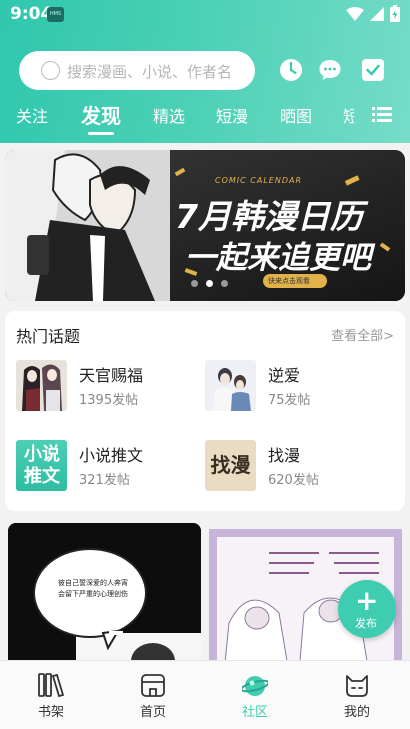 Image resolution: width=410 pixels, height=729 pixels. What do you see at coordinates (232, 115) in the screenshot?
I see `tab-short-comics: 短漫` at bounding box center [232, 115].